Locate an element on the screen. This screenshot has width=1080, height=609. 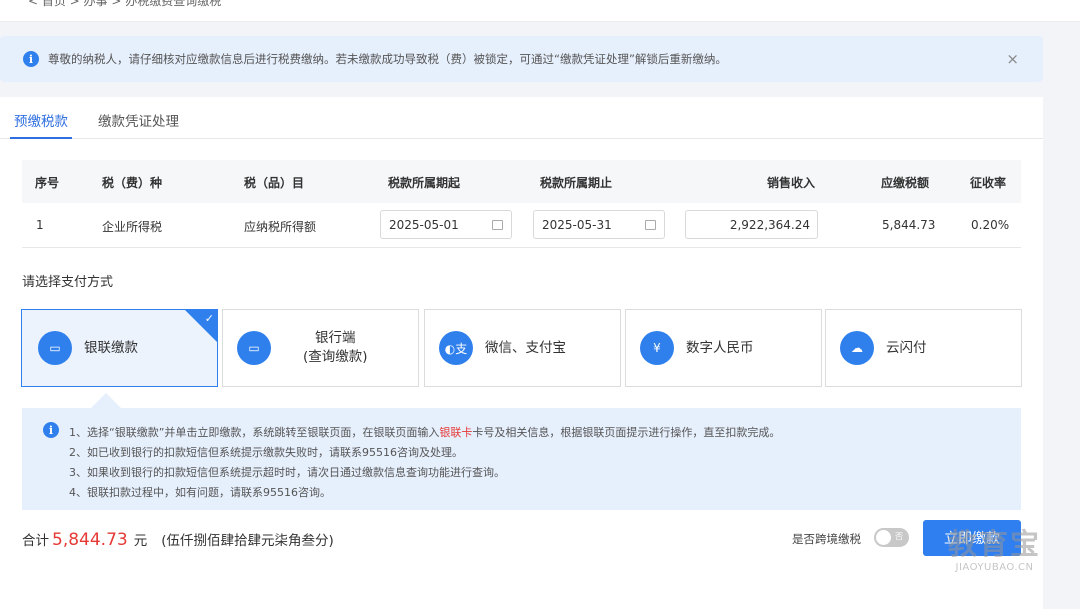
bank-terminal-icon: ▭ is located at coordinates (254, 348).